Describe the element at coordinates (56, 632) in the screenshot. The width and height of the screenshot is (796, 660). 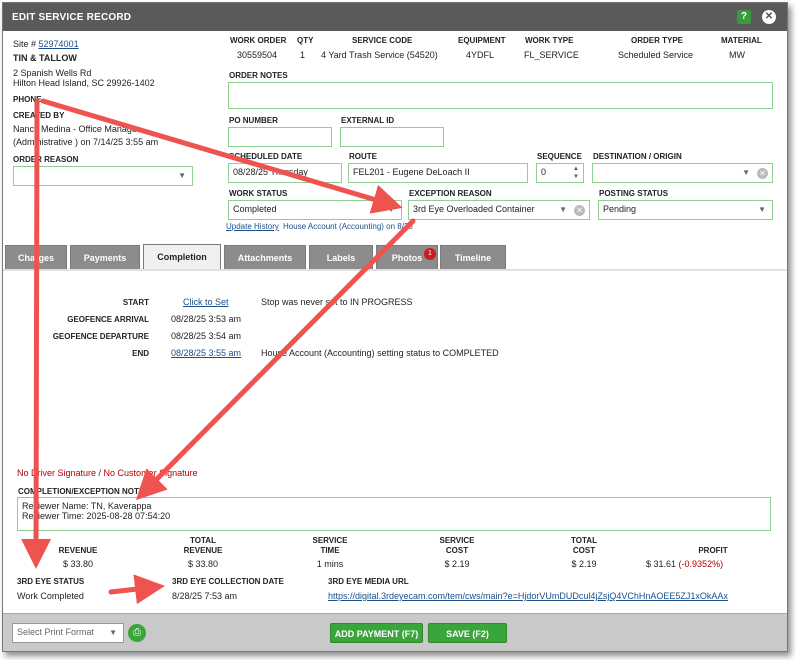
I see `print-format-placeholder: Select Print Format` at that location.